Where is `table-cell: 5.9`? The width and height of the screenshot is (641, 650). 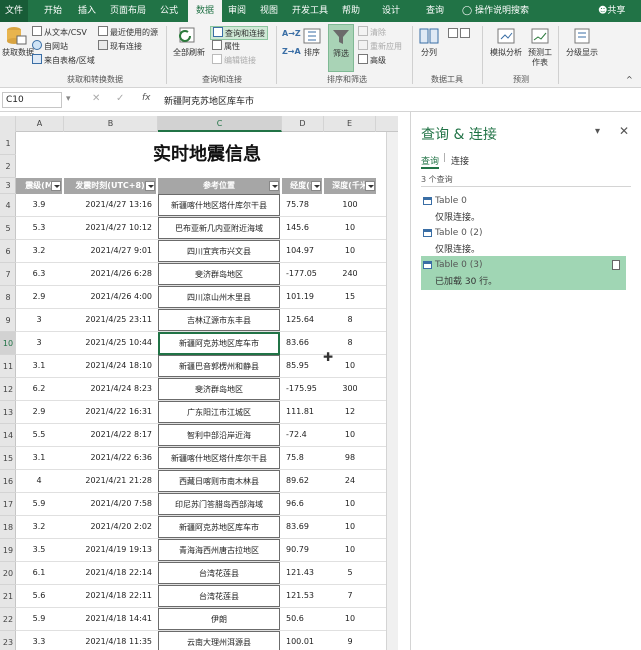 table-cell: 5.9 is located at coordinates (39, 619).